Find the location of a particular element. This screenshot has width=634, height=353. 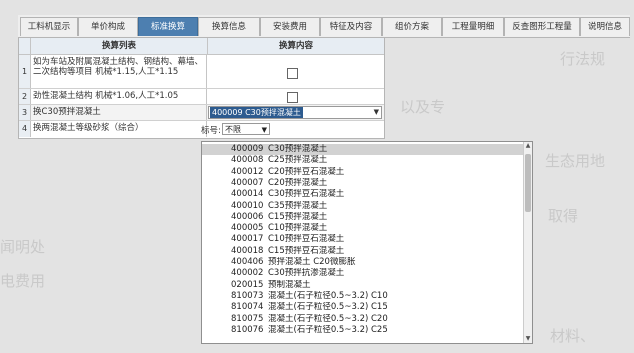

item-name: C35预拌混凝土 is located at coordinates (298, 205).